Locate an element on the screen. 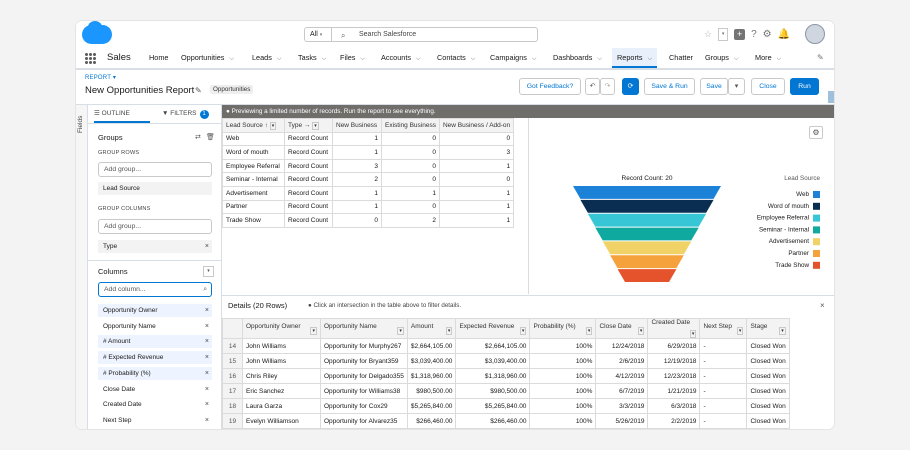 Image resolution: width=910 pixels, height=450 pixels. favorites-star-icon: ☆ is located at coordinates (708, 34).